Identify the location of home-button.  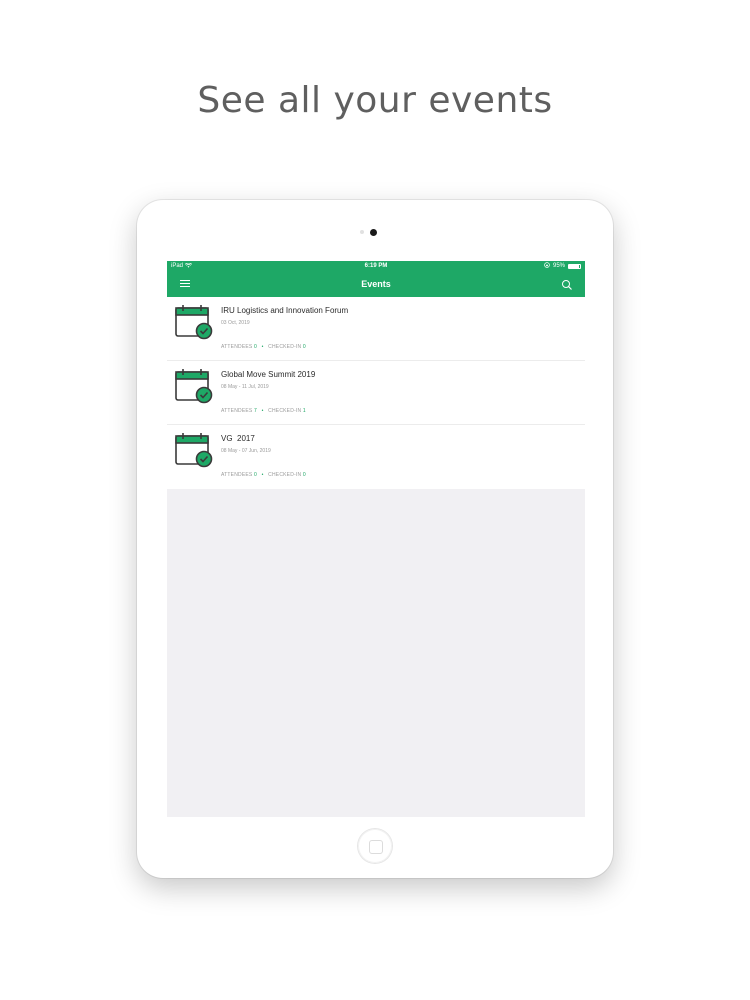
(375, 846).